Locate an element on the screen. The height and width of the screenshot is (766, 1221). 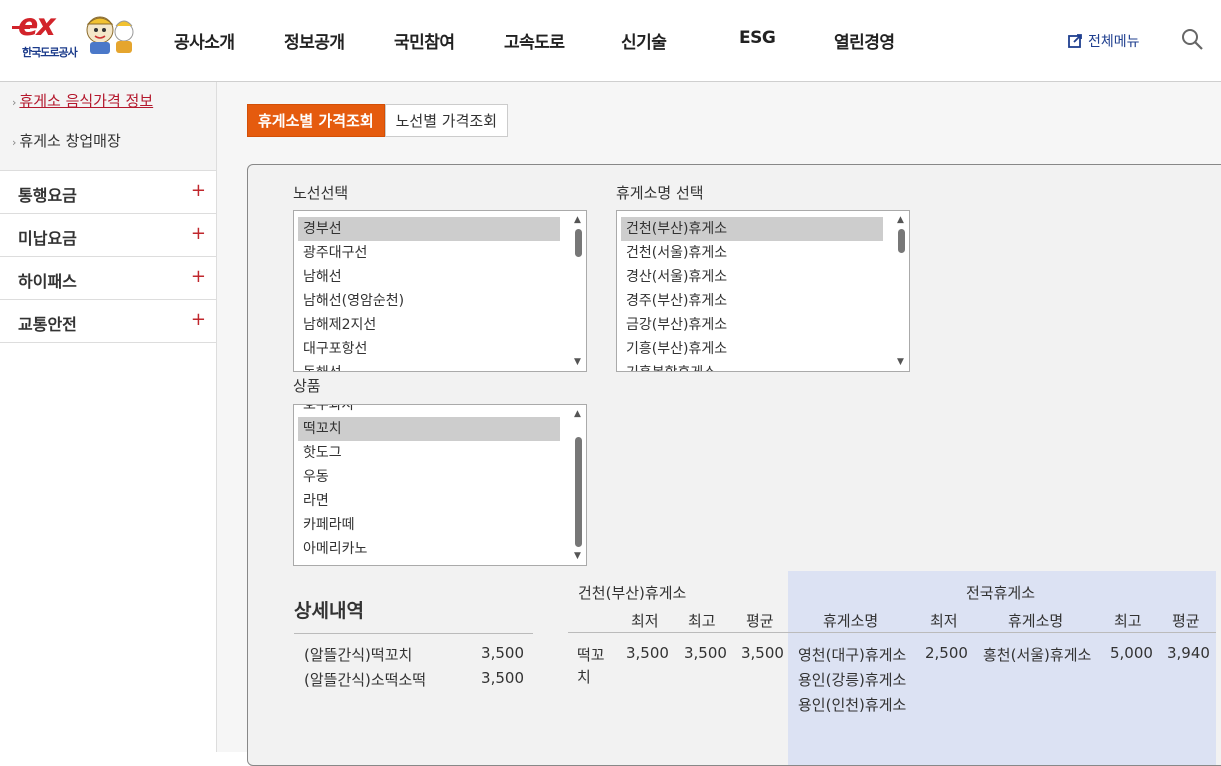
list-item: 호두과자 is located at coordinates (429, 411).